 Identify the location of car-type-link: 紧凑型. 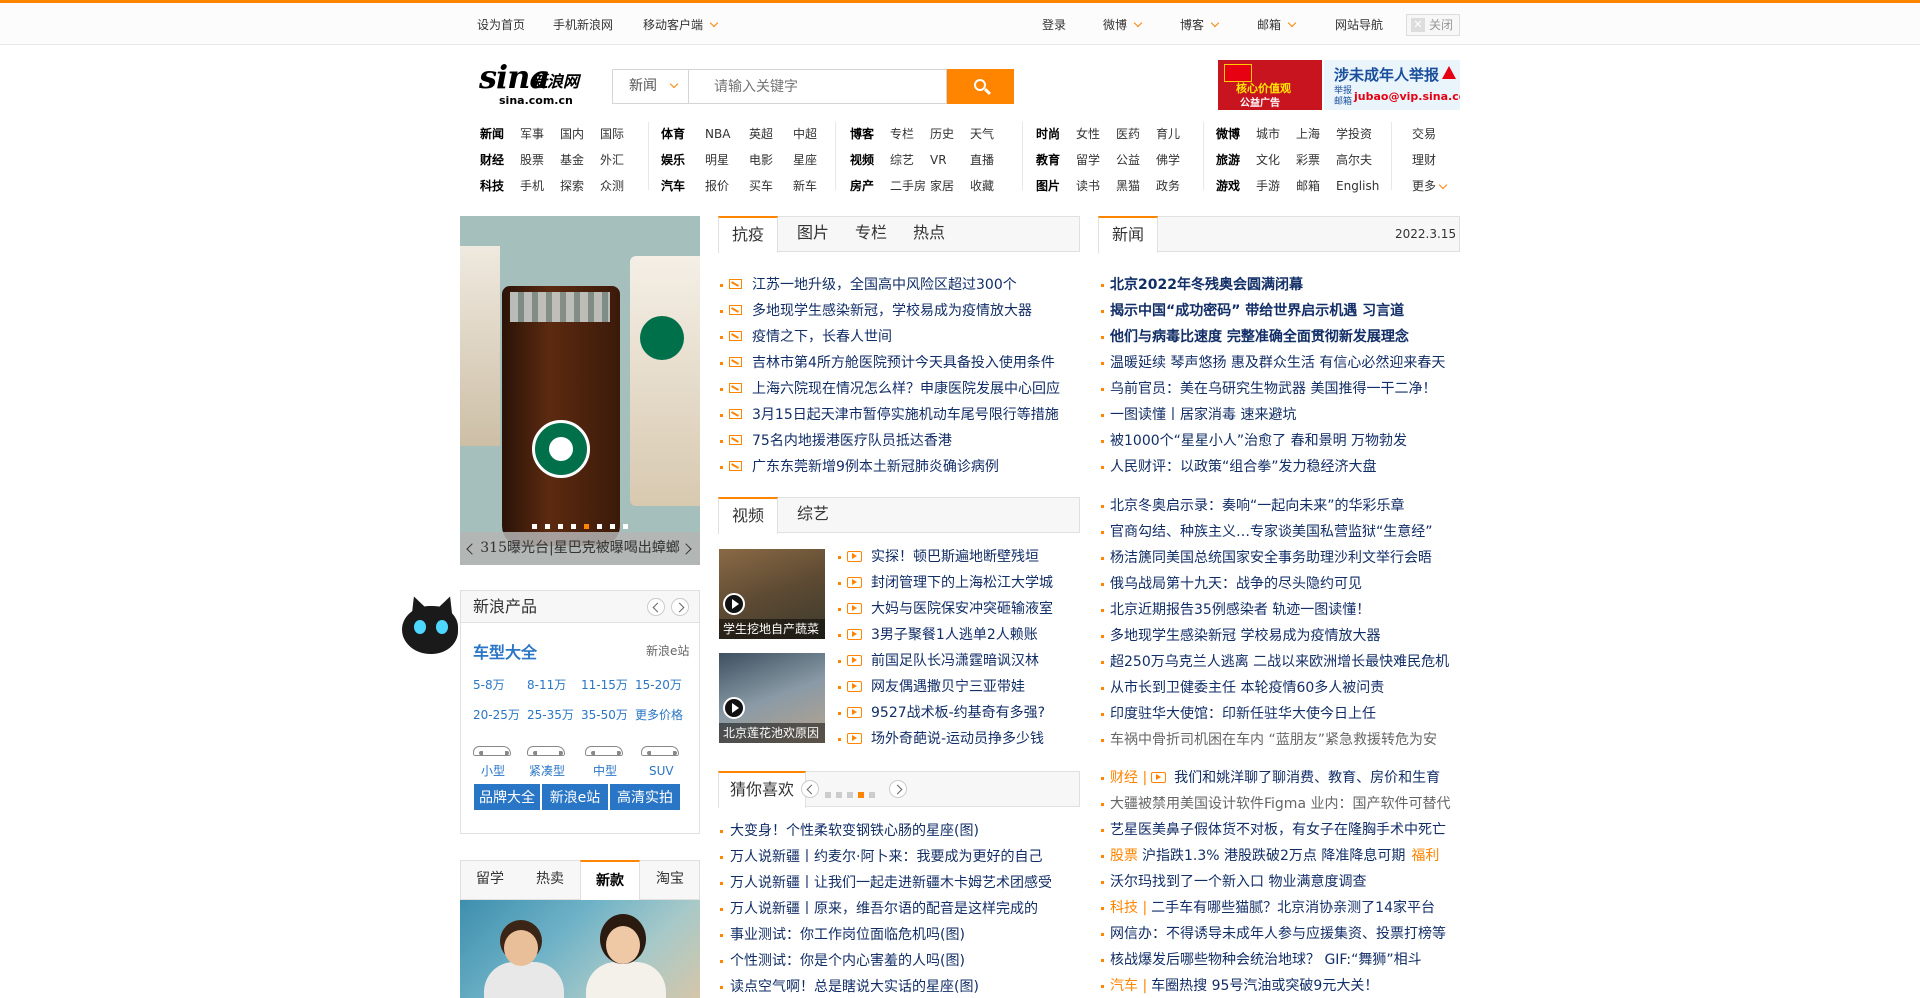
(547, 771).